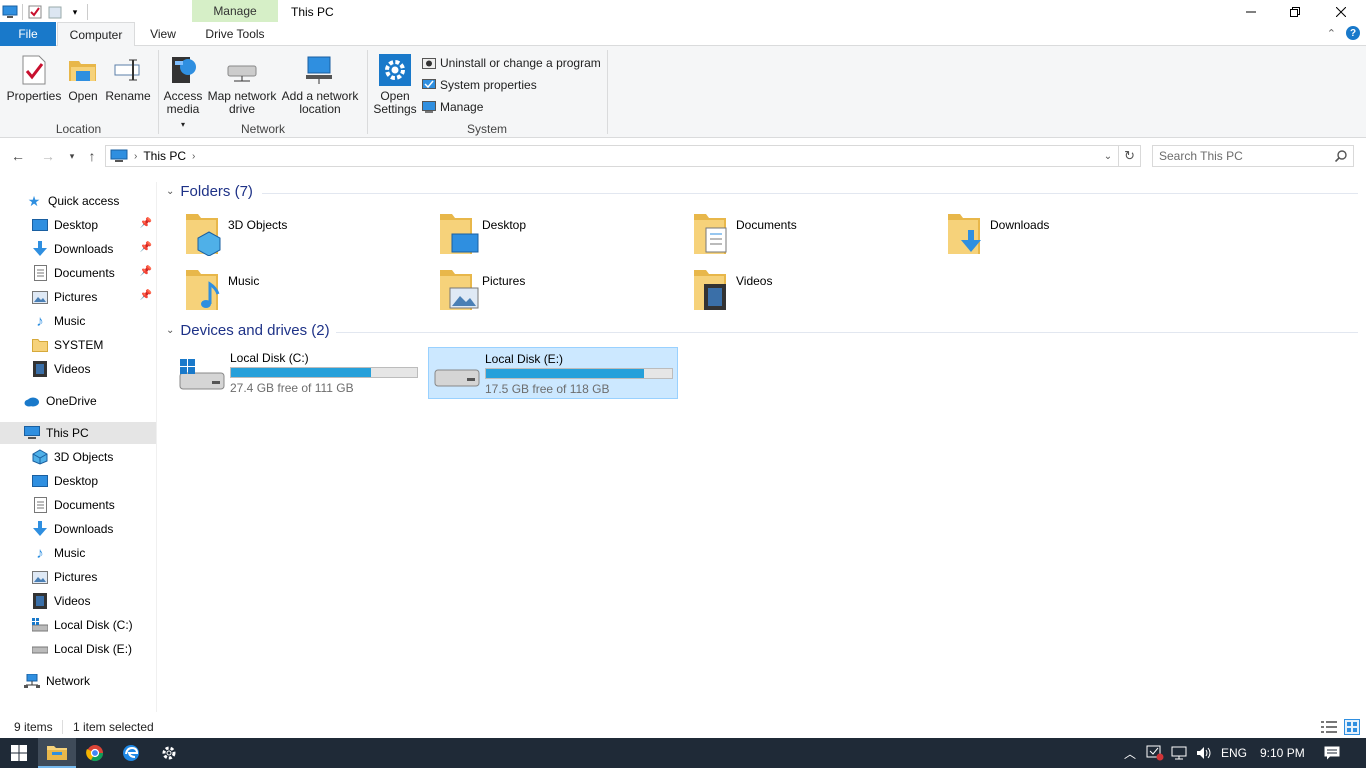 This screenshot has width=1366, height=768. I want to click on folder-3d-objects: 3D Objects, so click(302, 234).